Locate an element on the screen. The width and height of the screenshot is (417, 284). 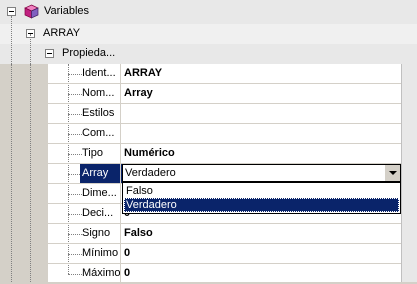
tree-label-variables: Variables is located at coordinates (67, 11).